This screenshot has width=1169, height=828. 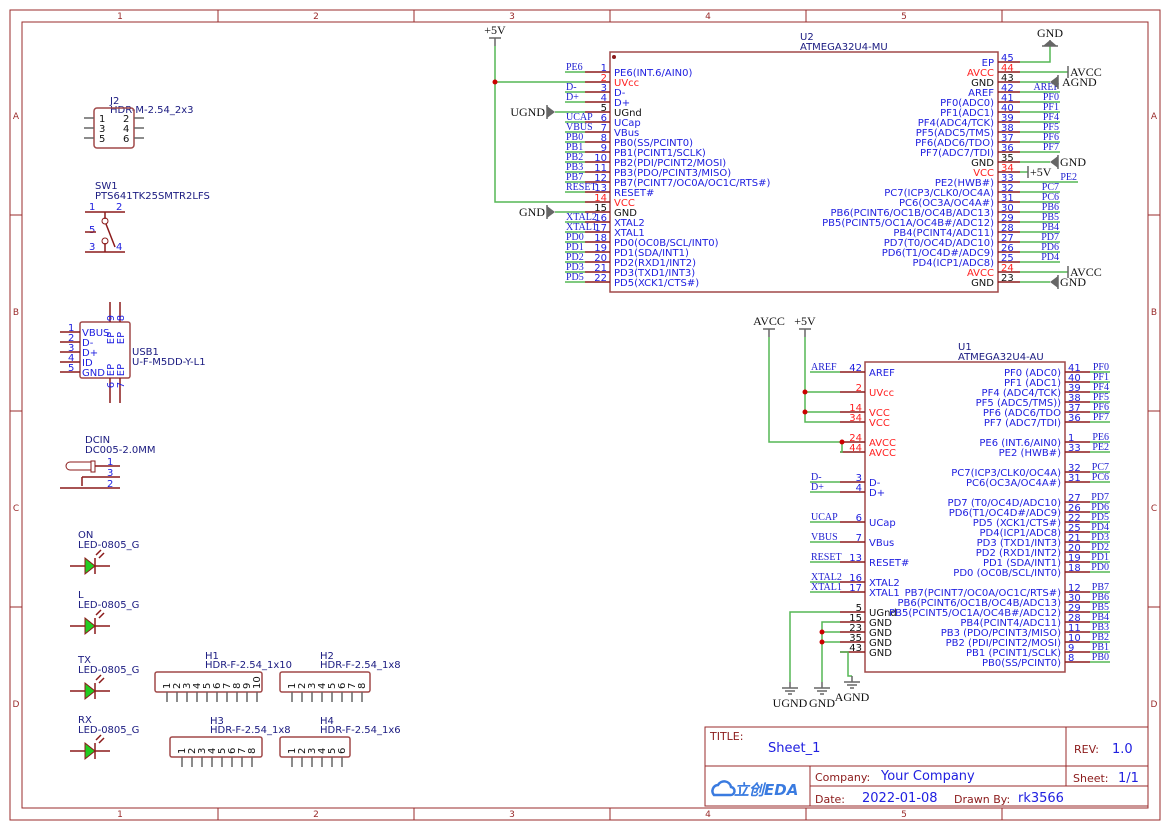 What do you see at coordinates (257, 682) in the screenshot?
I see `pin-number: 10` at bounding box center [257, 682].